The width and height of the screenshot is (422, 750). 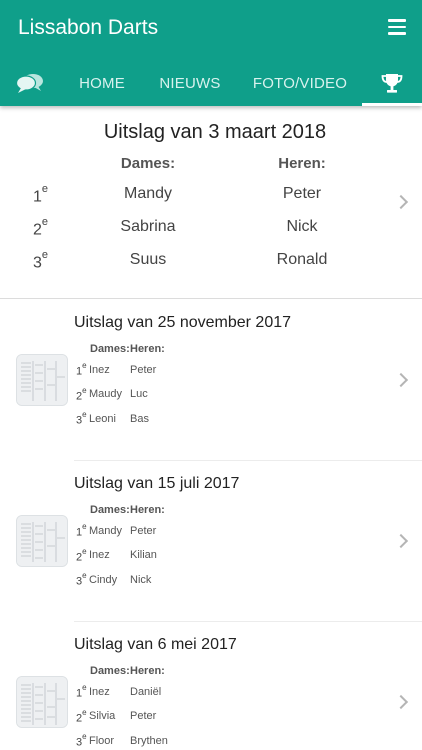 I want to click on tab-foto-video: FOTO/VIDEO, so click(x=300, y=83).